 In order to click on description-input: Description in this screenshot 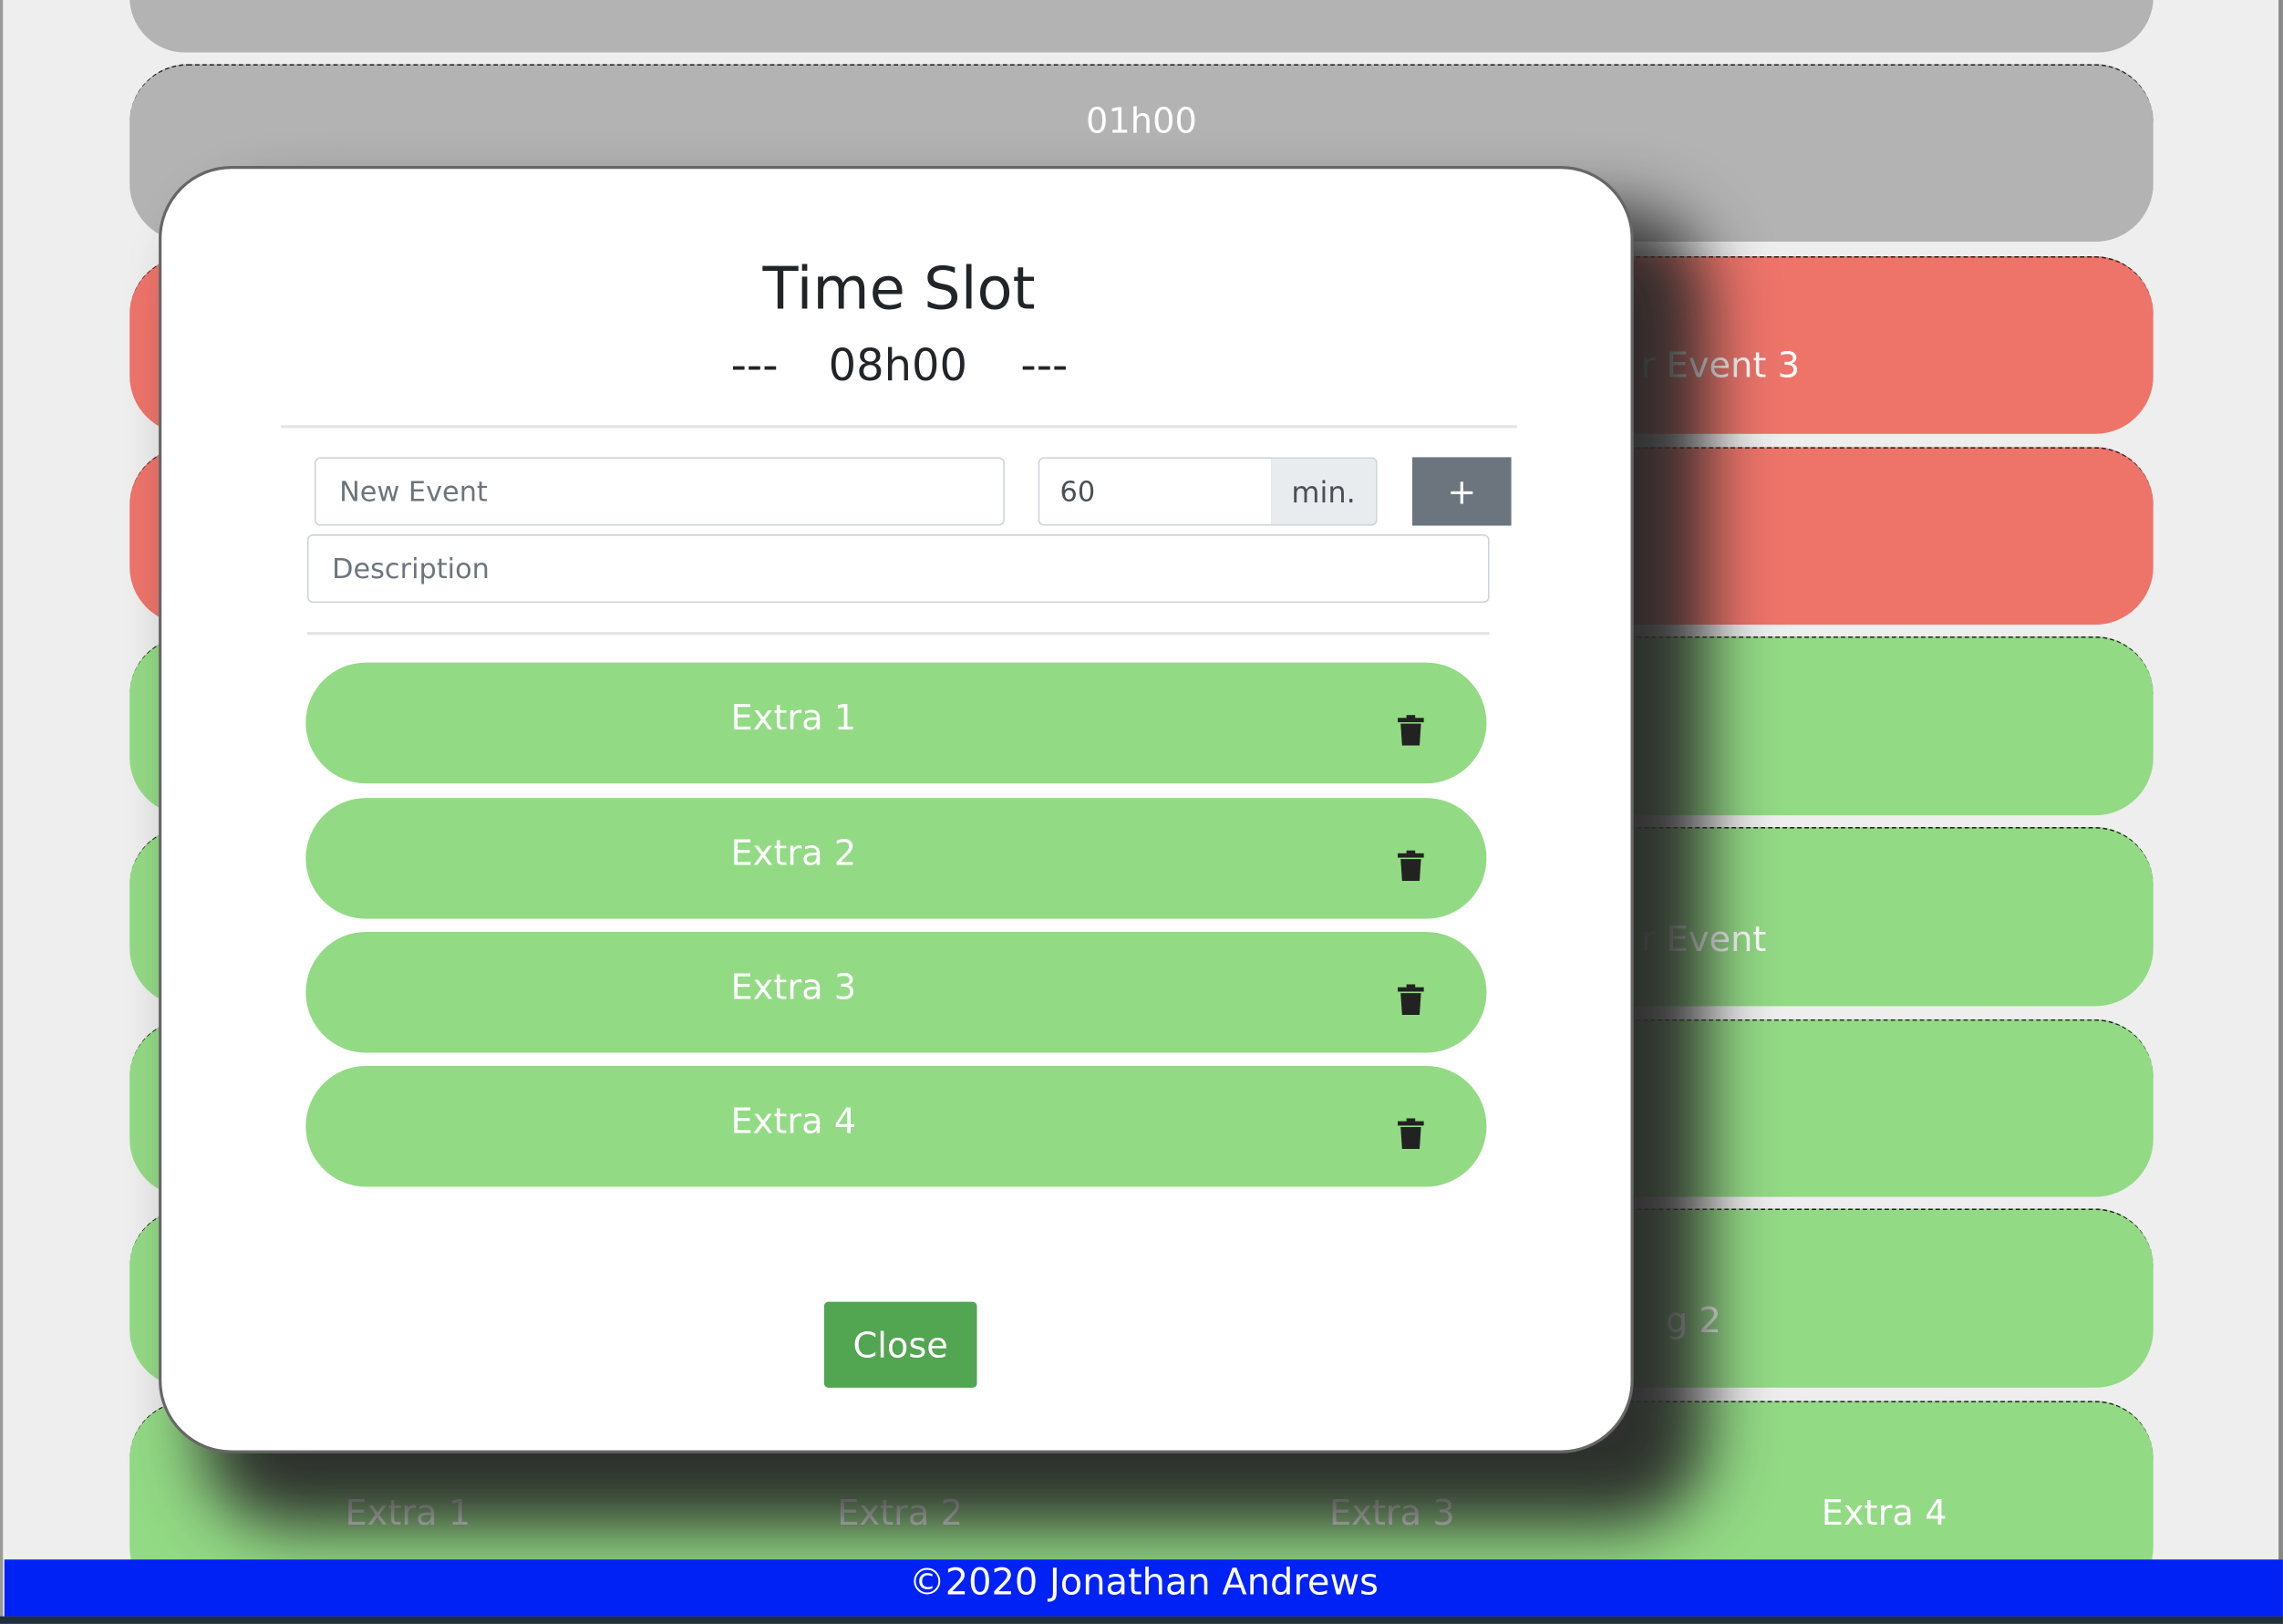, I will do `click(898, 569)`.